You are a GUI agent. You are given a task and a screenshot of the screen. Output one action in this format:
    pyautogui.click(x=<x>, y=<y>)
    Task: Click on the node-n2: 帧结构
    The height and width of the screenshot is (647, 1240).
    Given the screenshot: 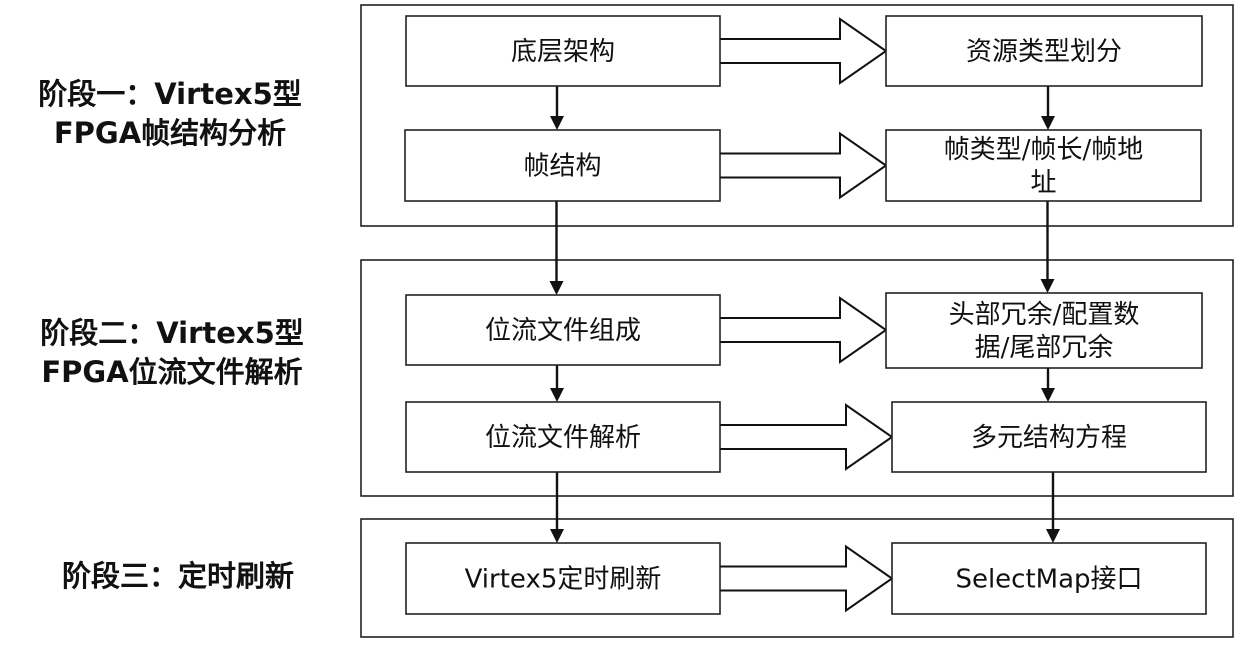 What is the action you would take?
    pyautogui.click(x=562, y=165)
    